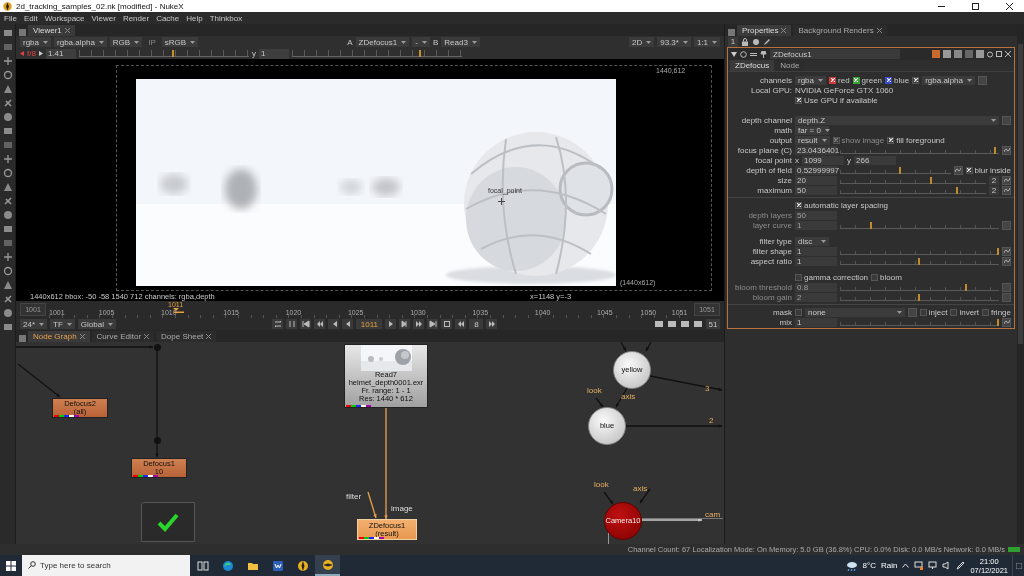 The width and height of the screenshot is (1024, 576). What do you see at coordinates (33, 324) in the screenshot?
I see `dropdown: 24*` at bounding box center [33, 324].